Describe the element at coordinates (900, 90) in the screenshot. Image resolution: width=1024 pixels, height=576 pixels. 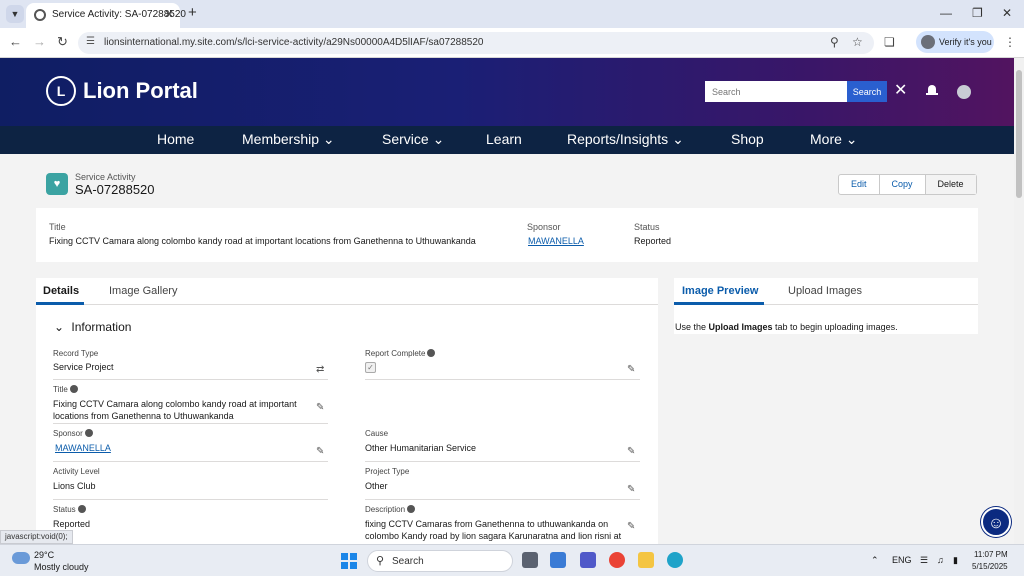
I see `close-search-icon: ✕` at that location.